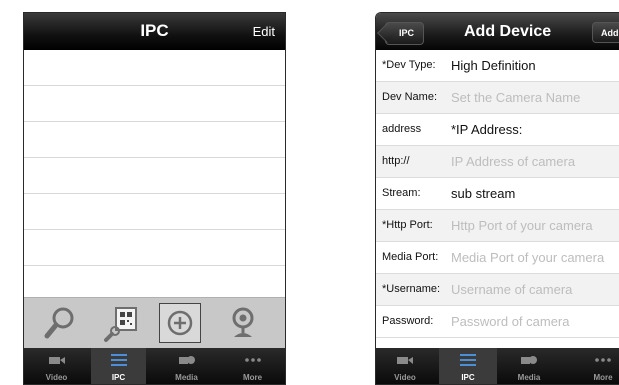 Image resolution: width=619 pixels, height=385 pixels. I want to click on field-value: Media Port of your camera, so click(527, 257).